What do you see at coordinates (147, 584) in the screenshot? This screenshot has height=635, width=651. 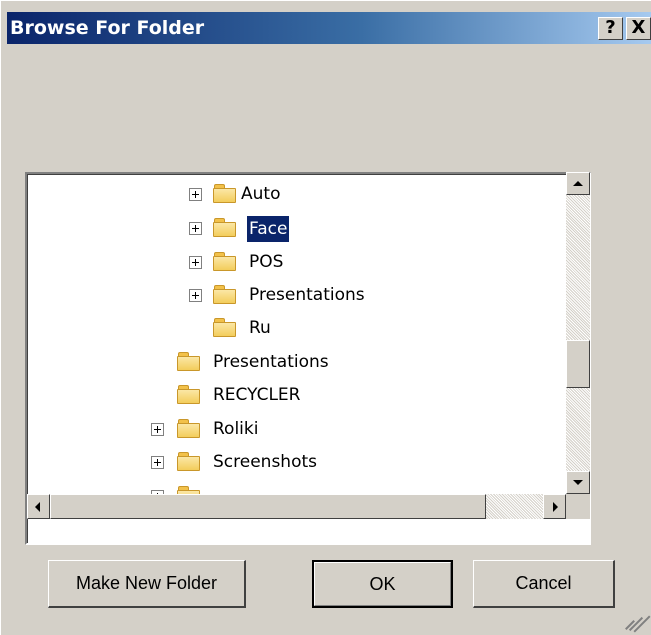 I see `make-new-folder-button: Make New Folder` at bounding box center [147, 584].